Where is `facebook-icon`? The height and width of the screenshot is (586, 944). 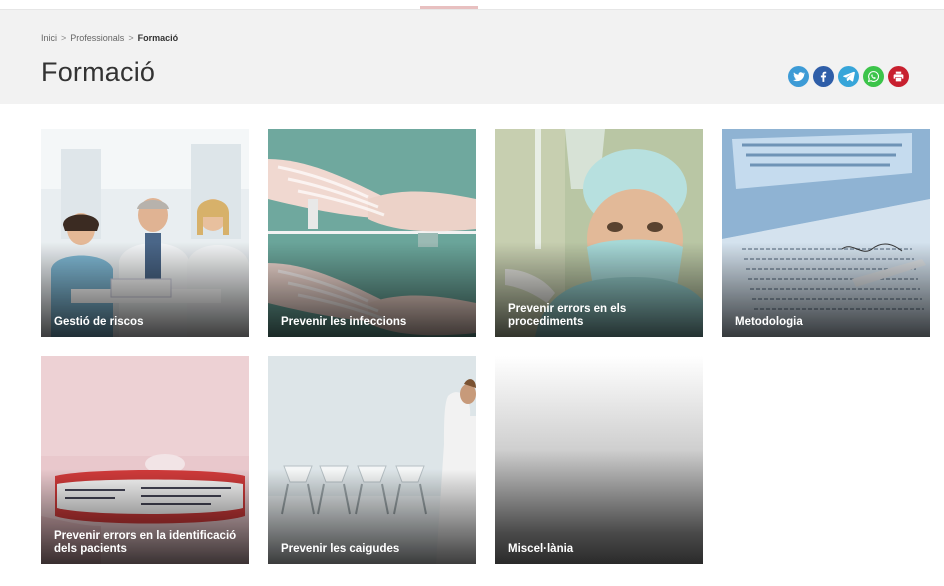 facebook-icon is located at coordinates (823, 76).